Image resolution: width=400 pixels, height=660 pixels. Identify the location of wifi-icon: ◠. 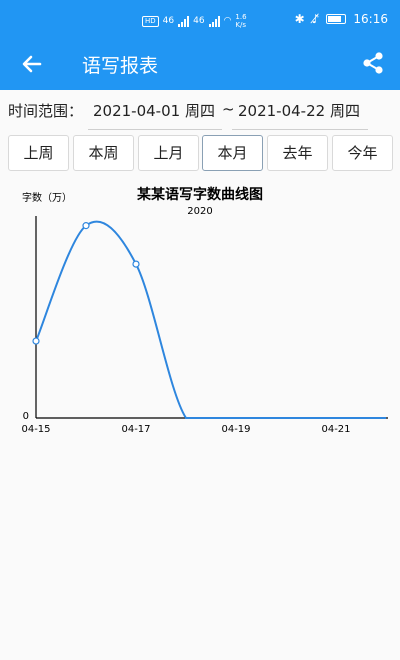
(227, 21).